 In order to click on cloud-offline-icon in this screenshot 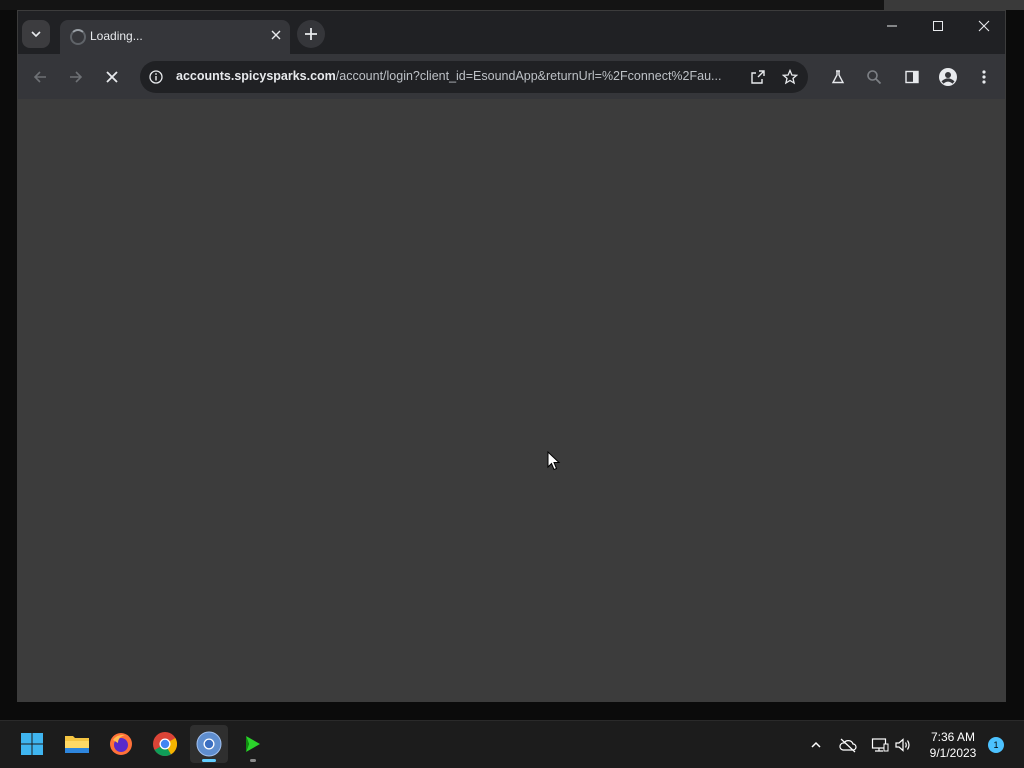, I will do `click(848, 745)`.